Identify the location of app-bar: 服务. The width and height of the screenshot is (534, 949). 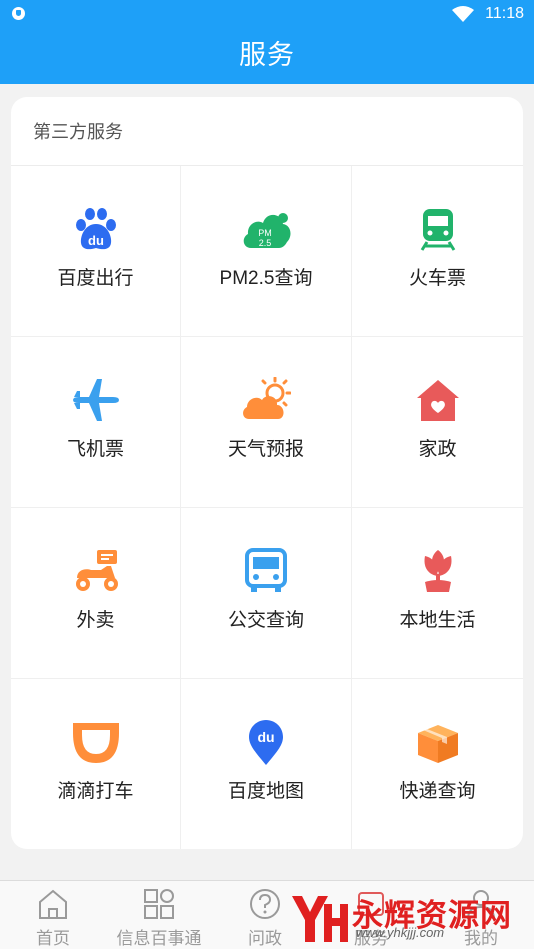
(267, 56).